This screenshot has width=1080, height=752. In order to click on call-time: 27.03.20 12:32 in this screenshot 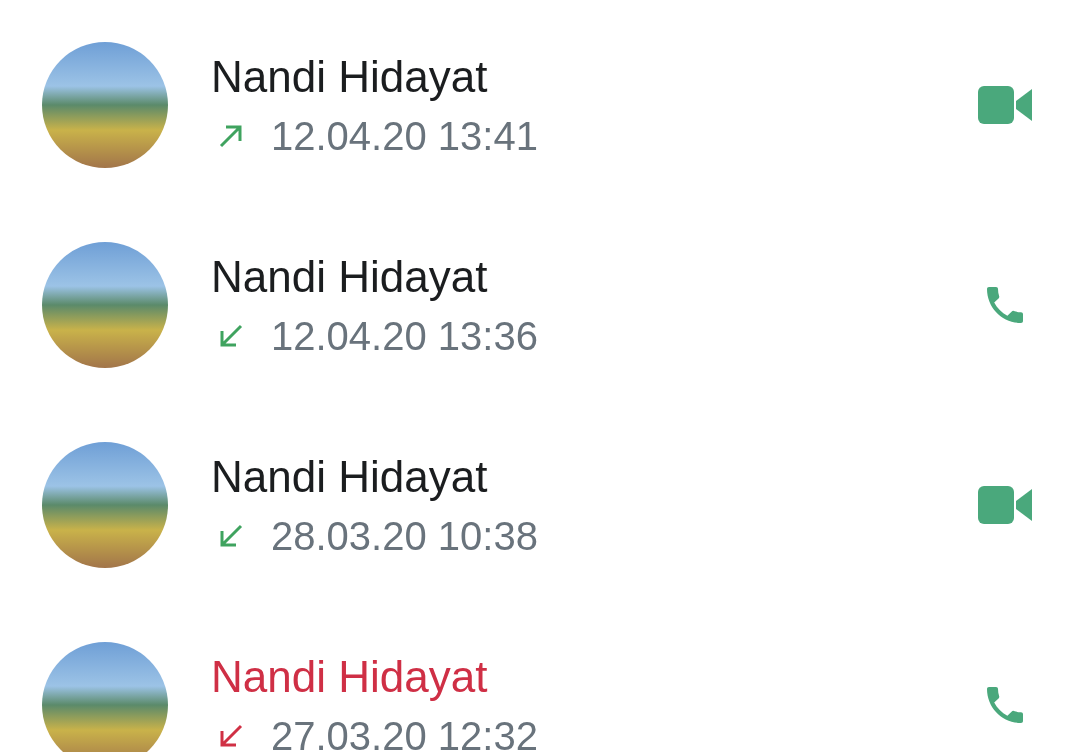, I will do `click(404, 732)`.